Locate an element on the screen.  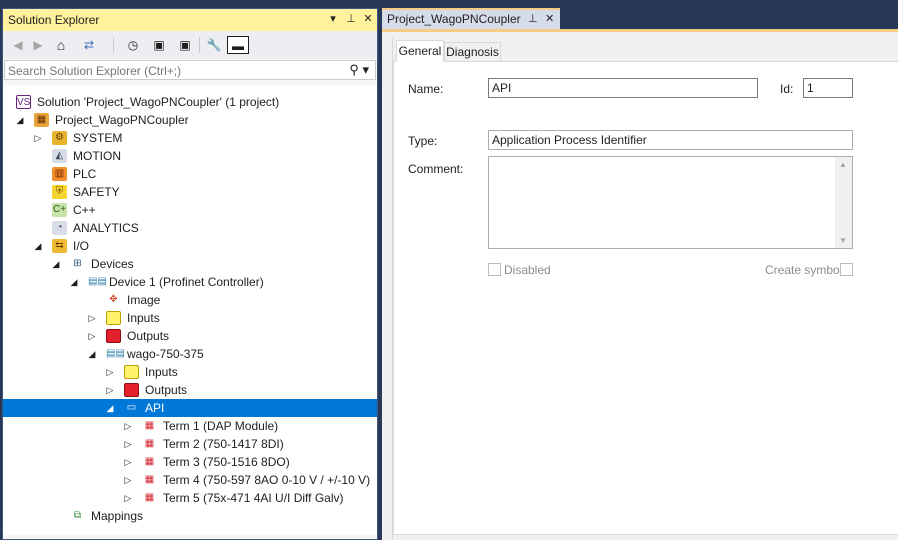
back-icon: ◀ is located at coordinates (18, 45).